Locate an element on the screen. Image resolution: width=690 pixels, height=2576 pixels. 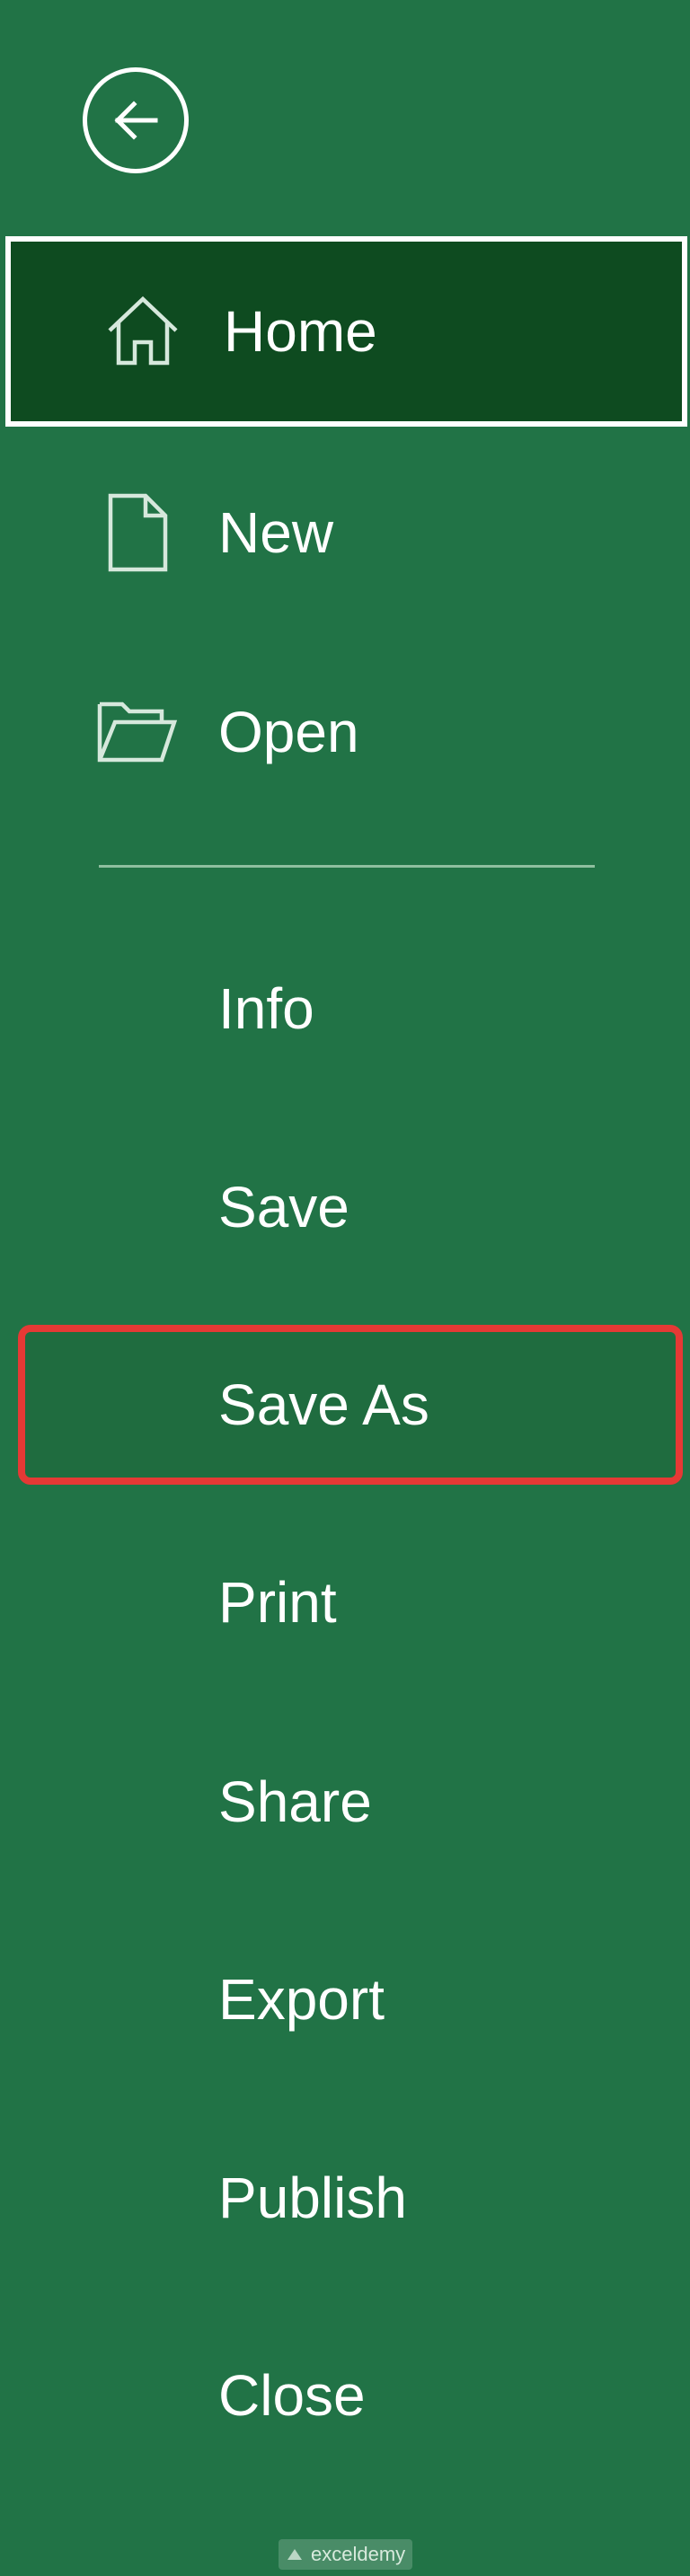
menu-item-close: Close is located at coordinates (345, 2395).